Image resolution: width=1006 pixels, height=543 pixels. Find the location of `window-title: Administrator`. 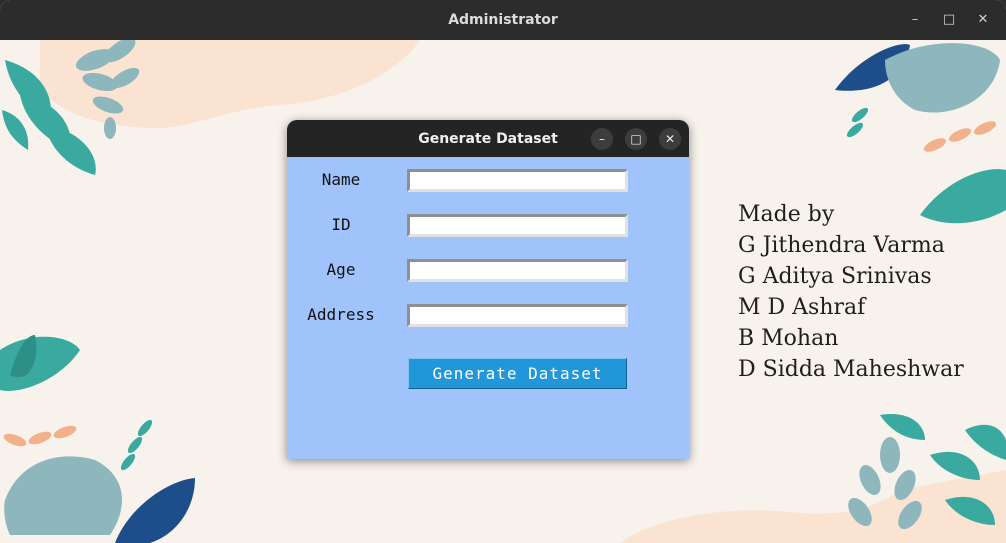

window-title: Administrator is located at coordinates (503, 20).